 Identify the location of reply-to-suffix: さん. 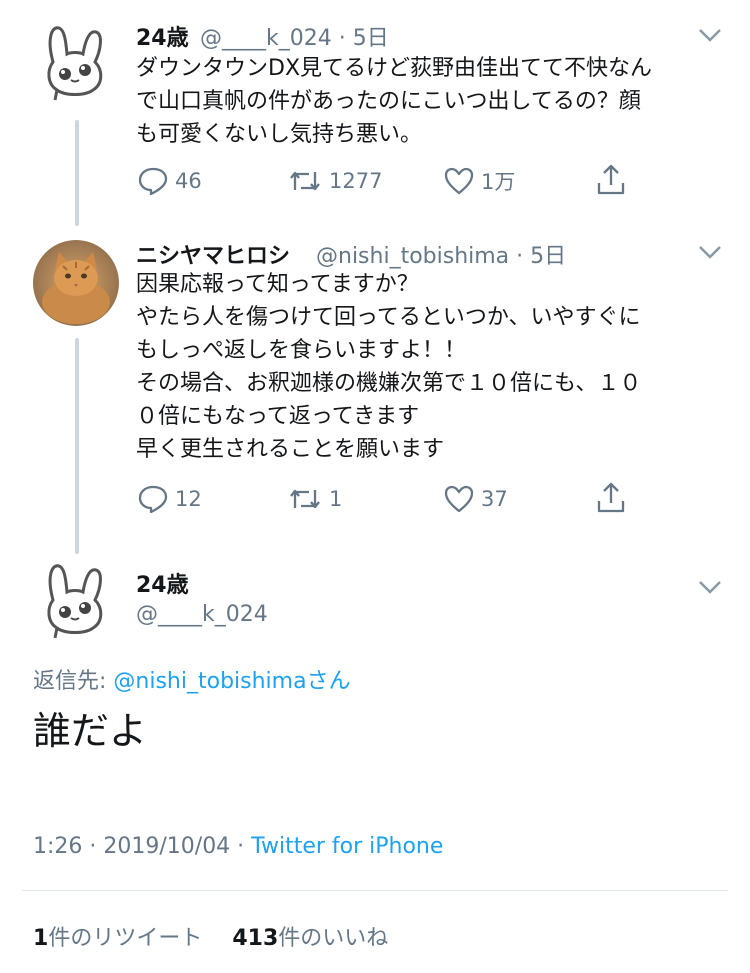
(328, 681).